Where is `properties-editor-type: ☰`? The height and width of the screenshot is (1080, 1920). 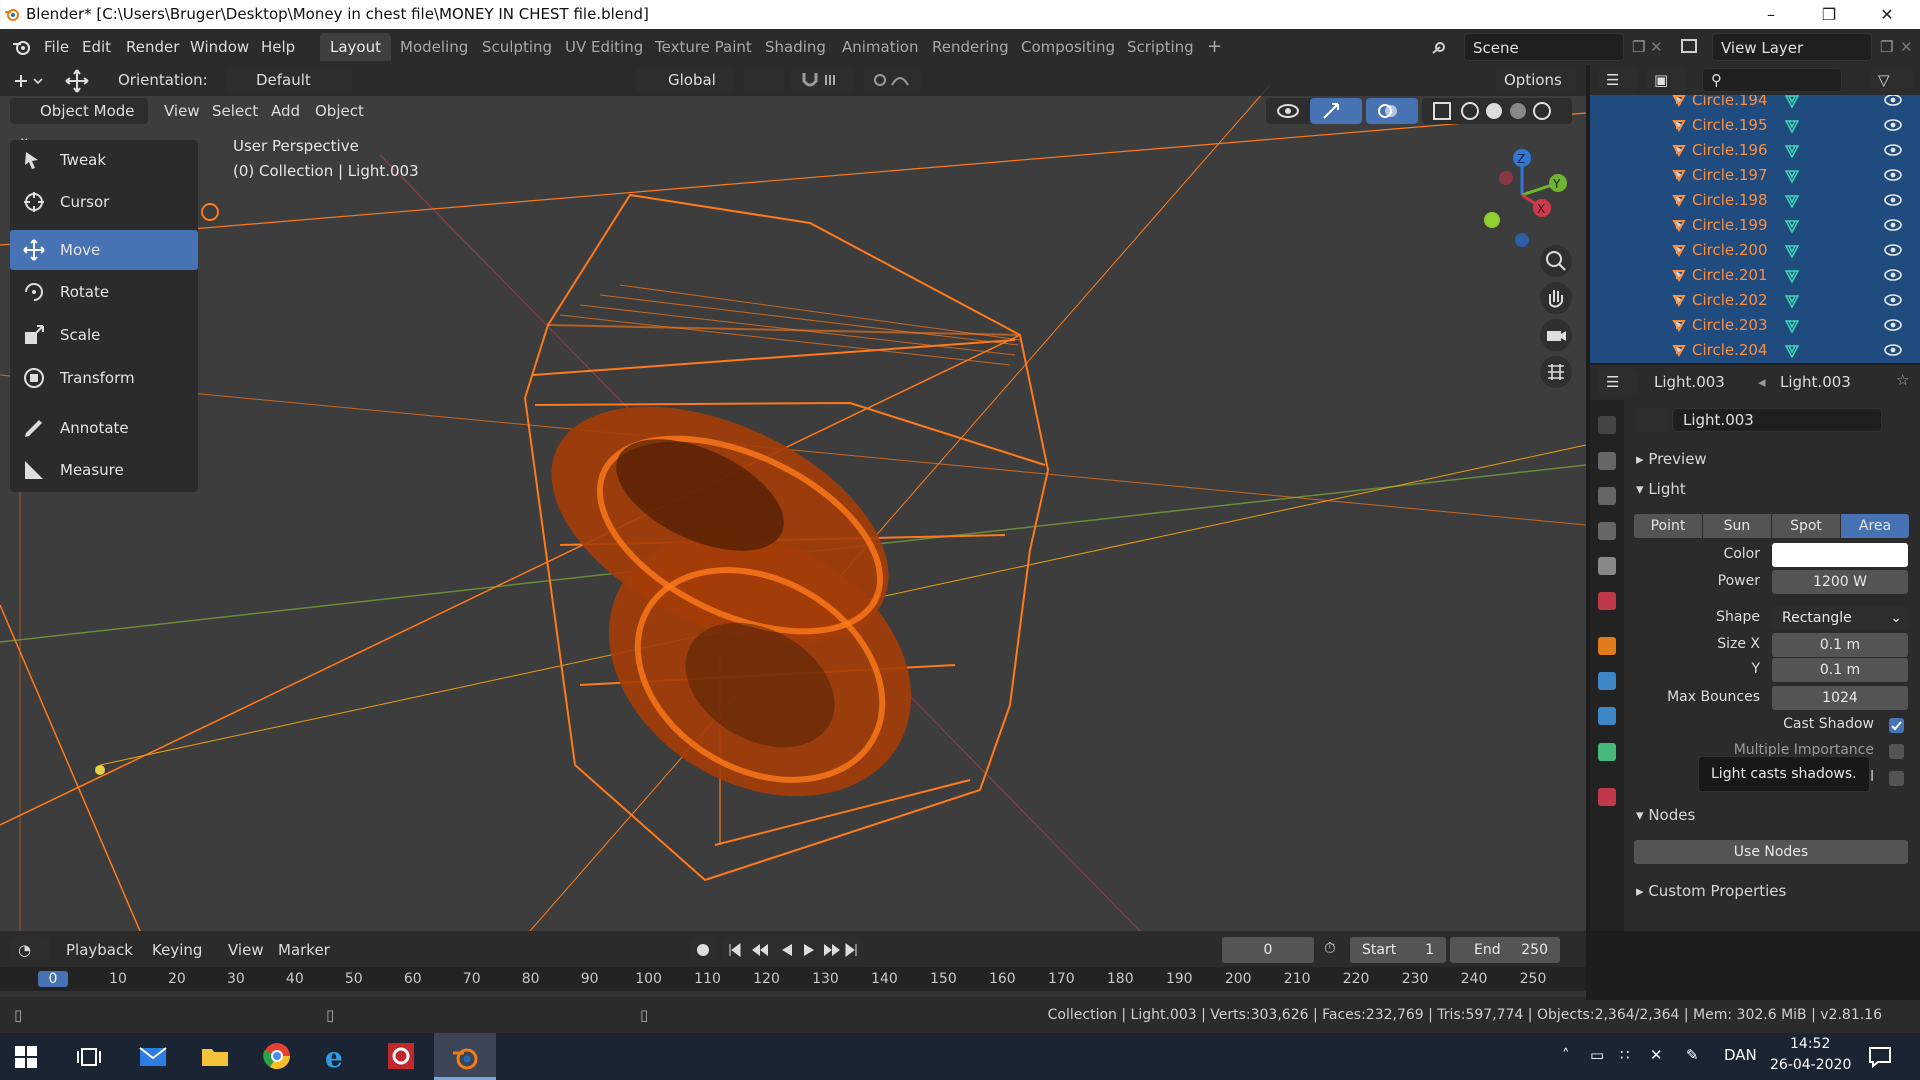 properties-editor-type: ☰ is located at coordinates (1618, 382).